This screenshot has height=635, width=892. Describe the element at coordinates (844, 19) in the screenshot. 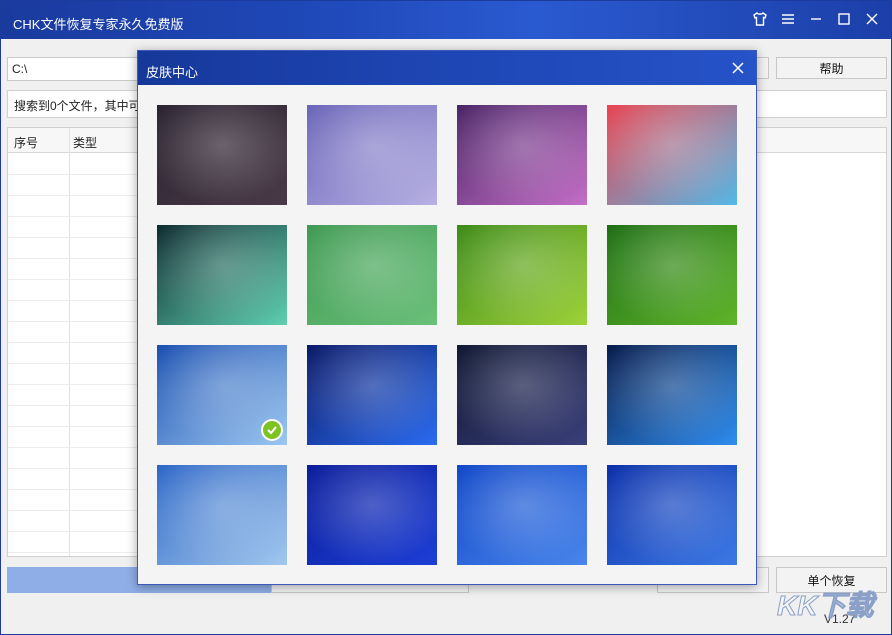

I see `maximize-icon` at that location.